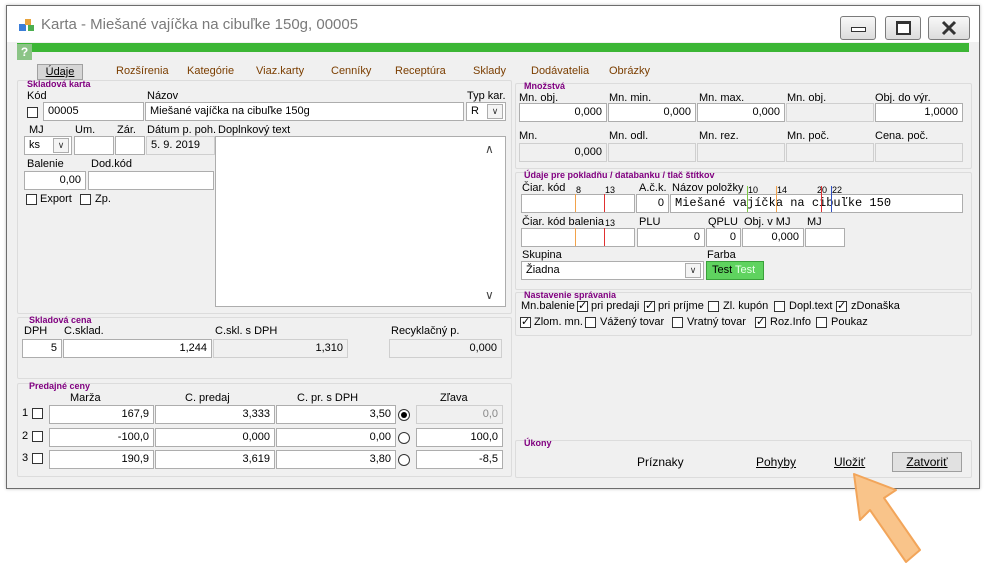 The image size is (986, 578). Describe the element at coordinates (182, 130) in the screenshot. I see `datum-label: Dátum p. poh.` at that location.